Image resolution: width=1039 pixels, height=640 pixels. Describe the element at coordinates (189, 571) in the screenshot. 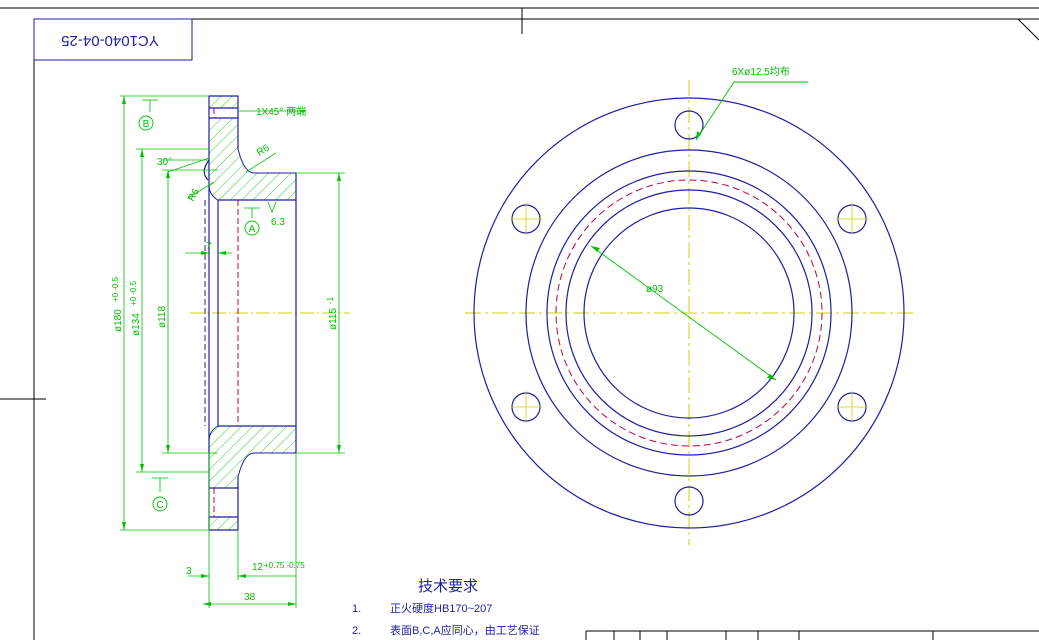

I see `dim-flange-thk-label: 3` at that location.